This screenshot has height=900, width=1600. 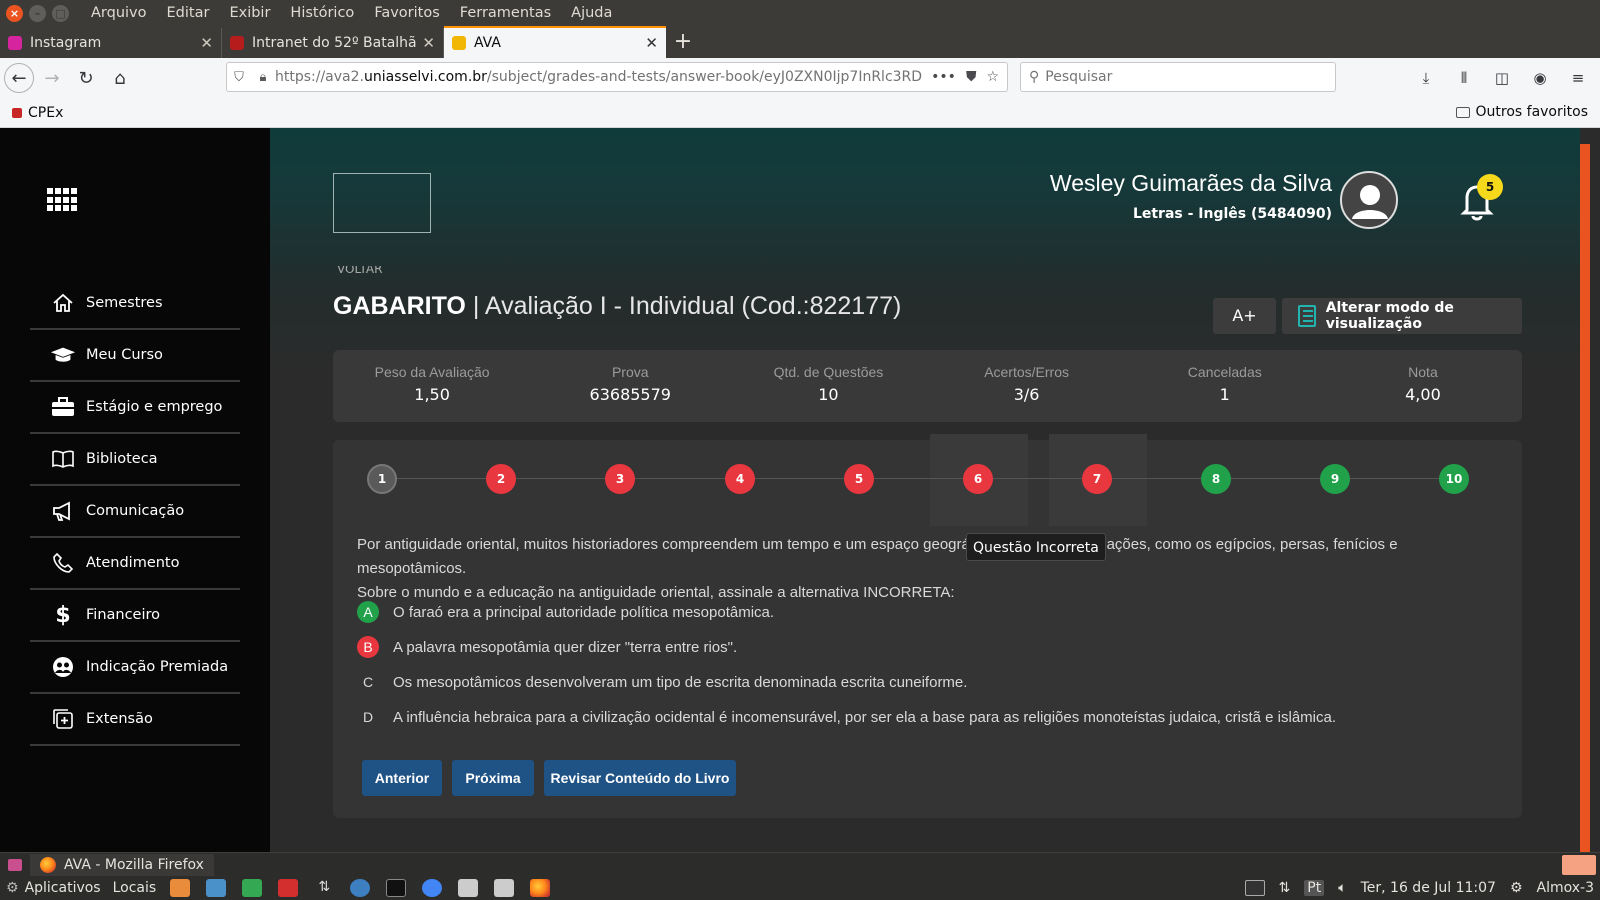 What do you see at coordinates (135, 408) in the screenshot?
I see `sidebar-item-estagio: Estágio e emprego` at bounding box center [135, 408].